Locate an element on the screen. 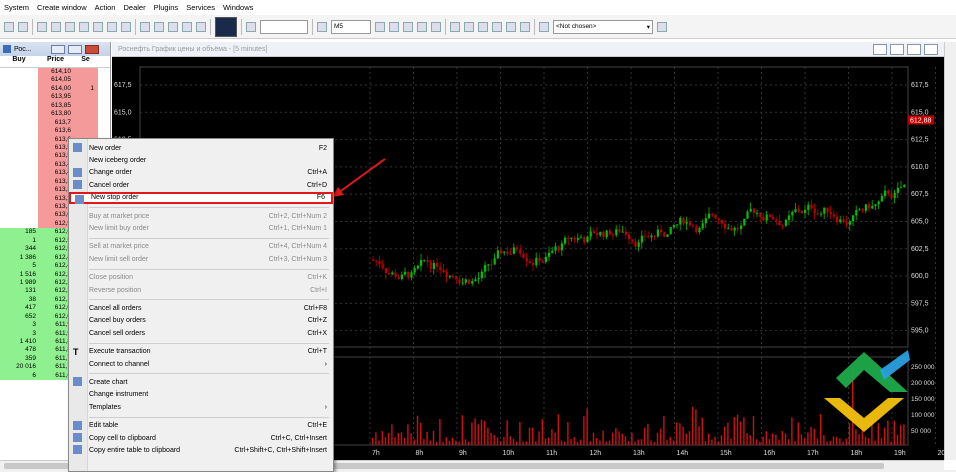  menu-system: System is located at coordinates (16, 7).